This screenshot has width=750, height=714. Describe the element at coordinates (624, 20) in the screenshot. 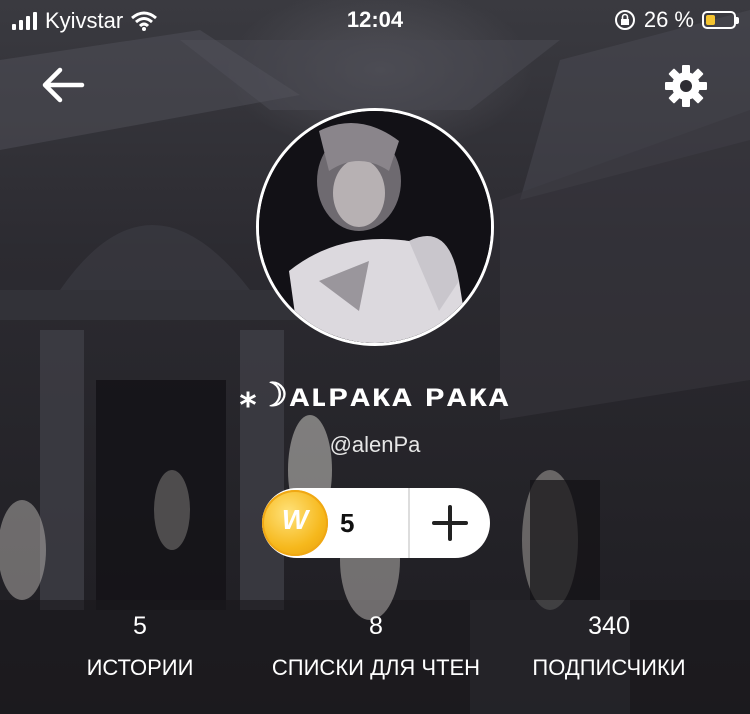

I see `orientation-lock-icon` at that location.